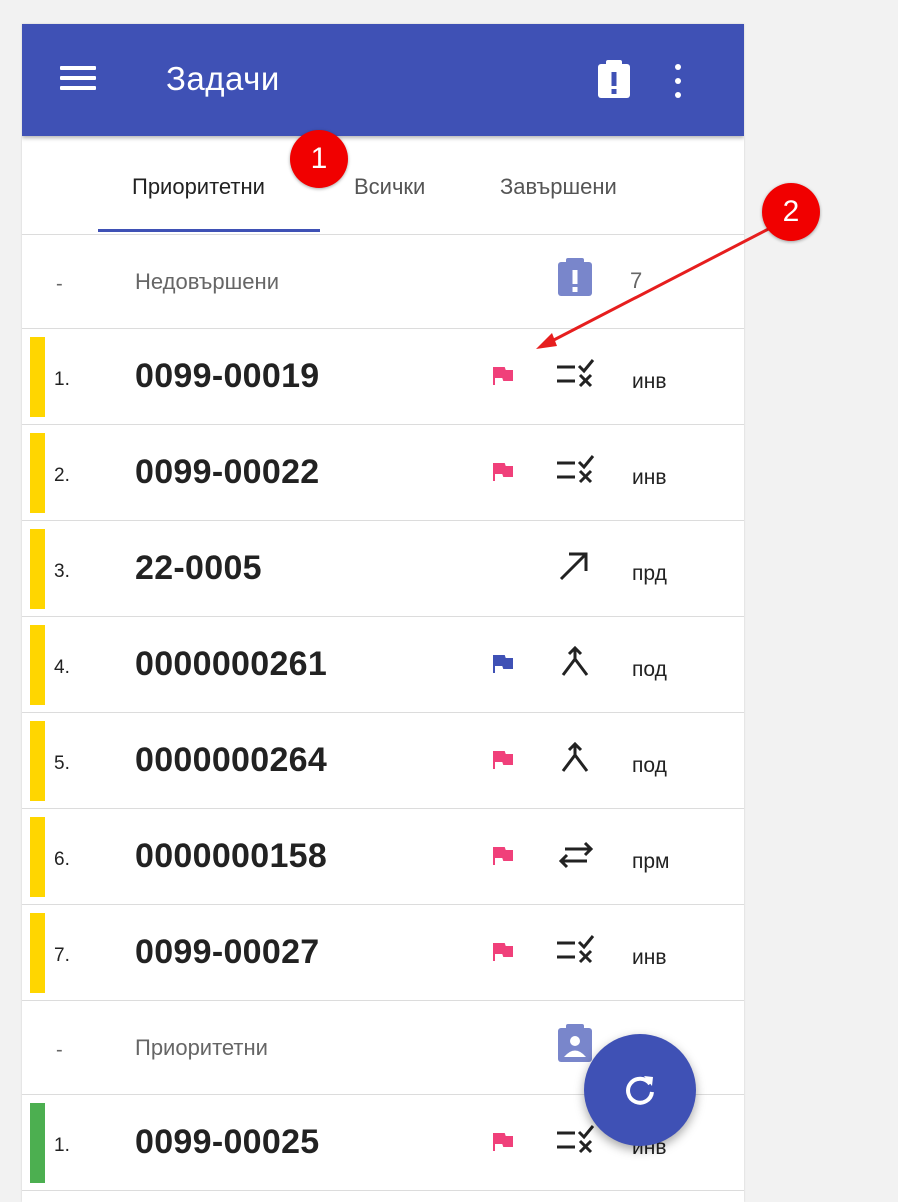 The width and height of the screenshot is (898, 1202). I want to click on hamburger-menu-icon, so click(78, 78).